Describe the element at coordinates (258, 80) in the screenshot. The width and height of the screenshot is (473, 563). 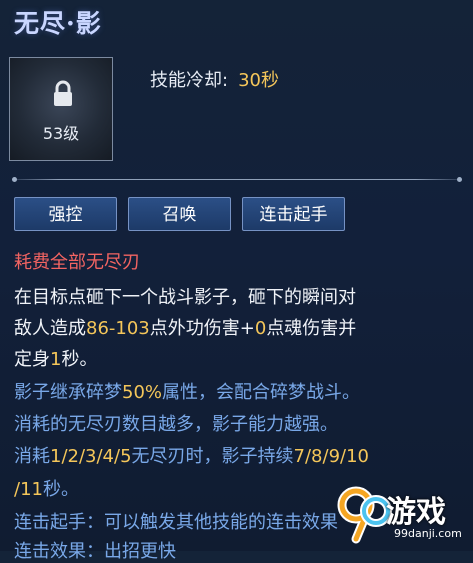
I see `cooldown-value: 30秒` at that location.